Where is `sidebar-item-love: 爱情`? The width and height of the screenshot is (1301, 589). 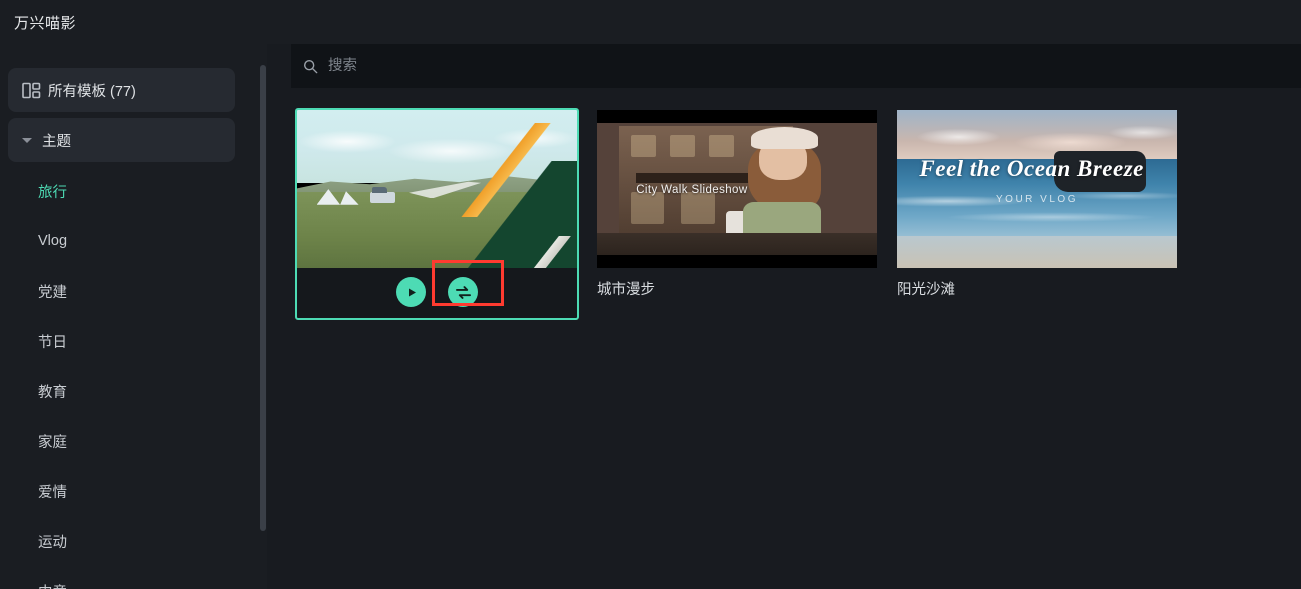
sidebar-item-love: 爱情 is located at coordinates (121, 491).